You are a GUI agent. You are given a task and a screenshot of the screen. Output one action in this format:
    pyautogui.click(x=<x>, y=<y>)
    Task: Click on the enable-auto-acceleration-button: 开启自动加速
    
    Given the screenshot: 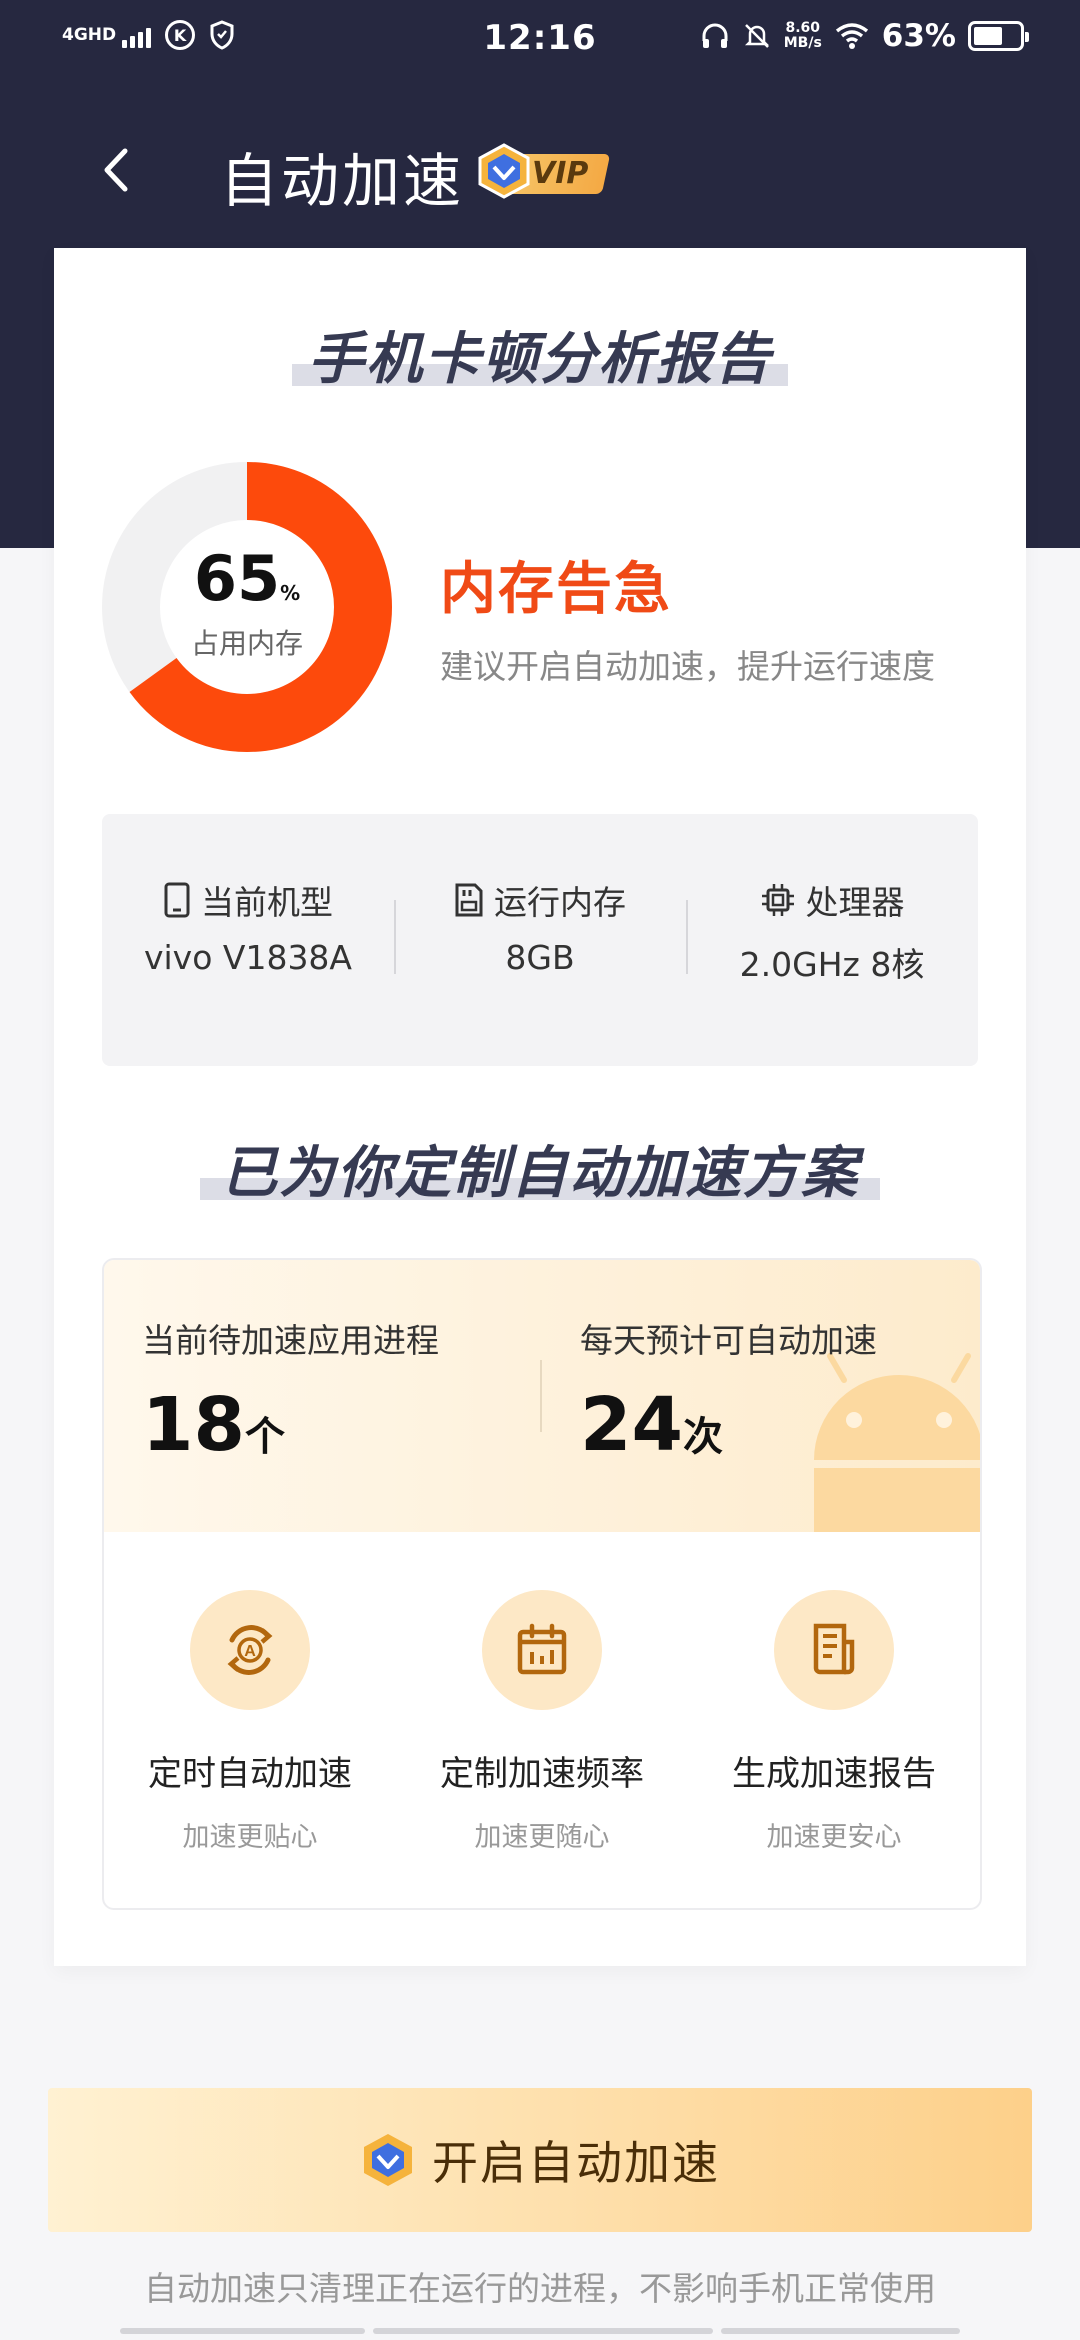 What is the action you would take?
    pyautogui.click(x=540, y=2160)
    